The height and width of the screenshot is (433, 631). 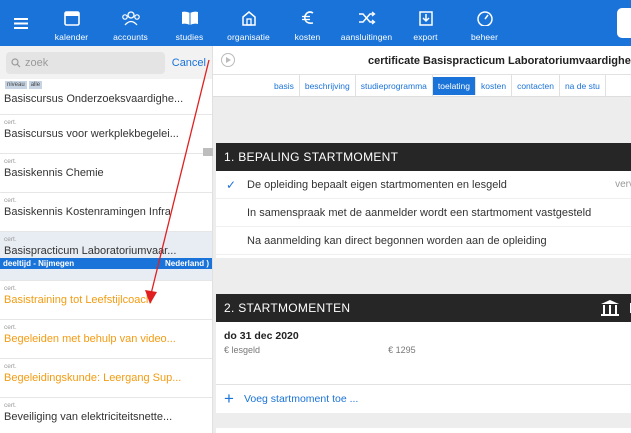 I want to click on plus-icon: +, so click(x=229, y=398).